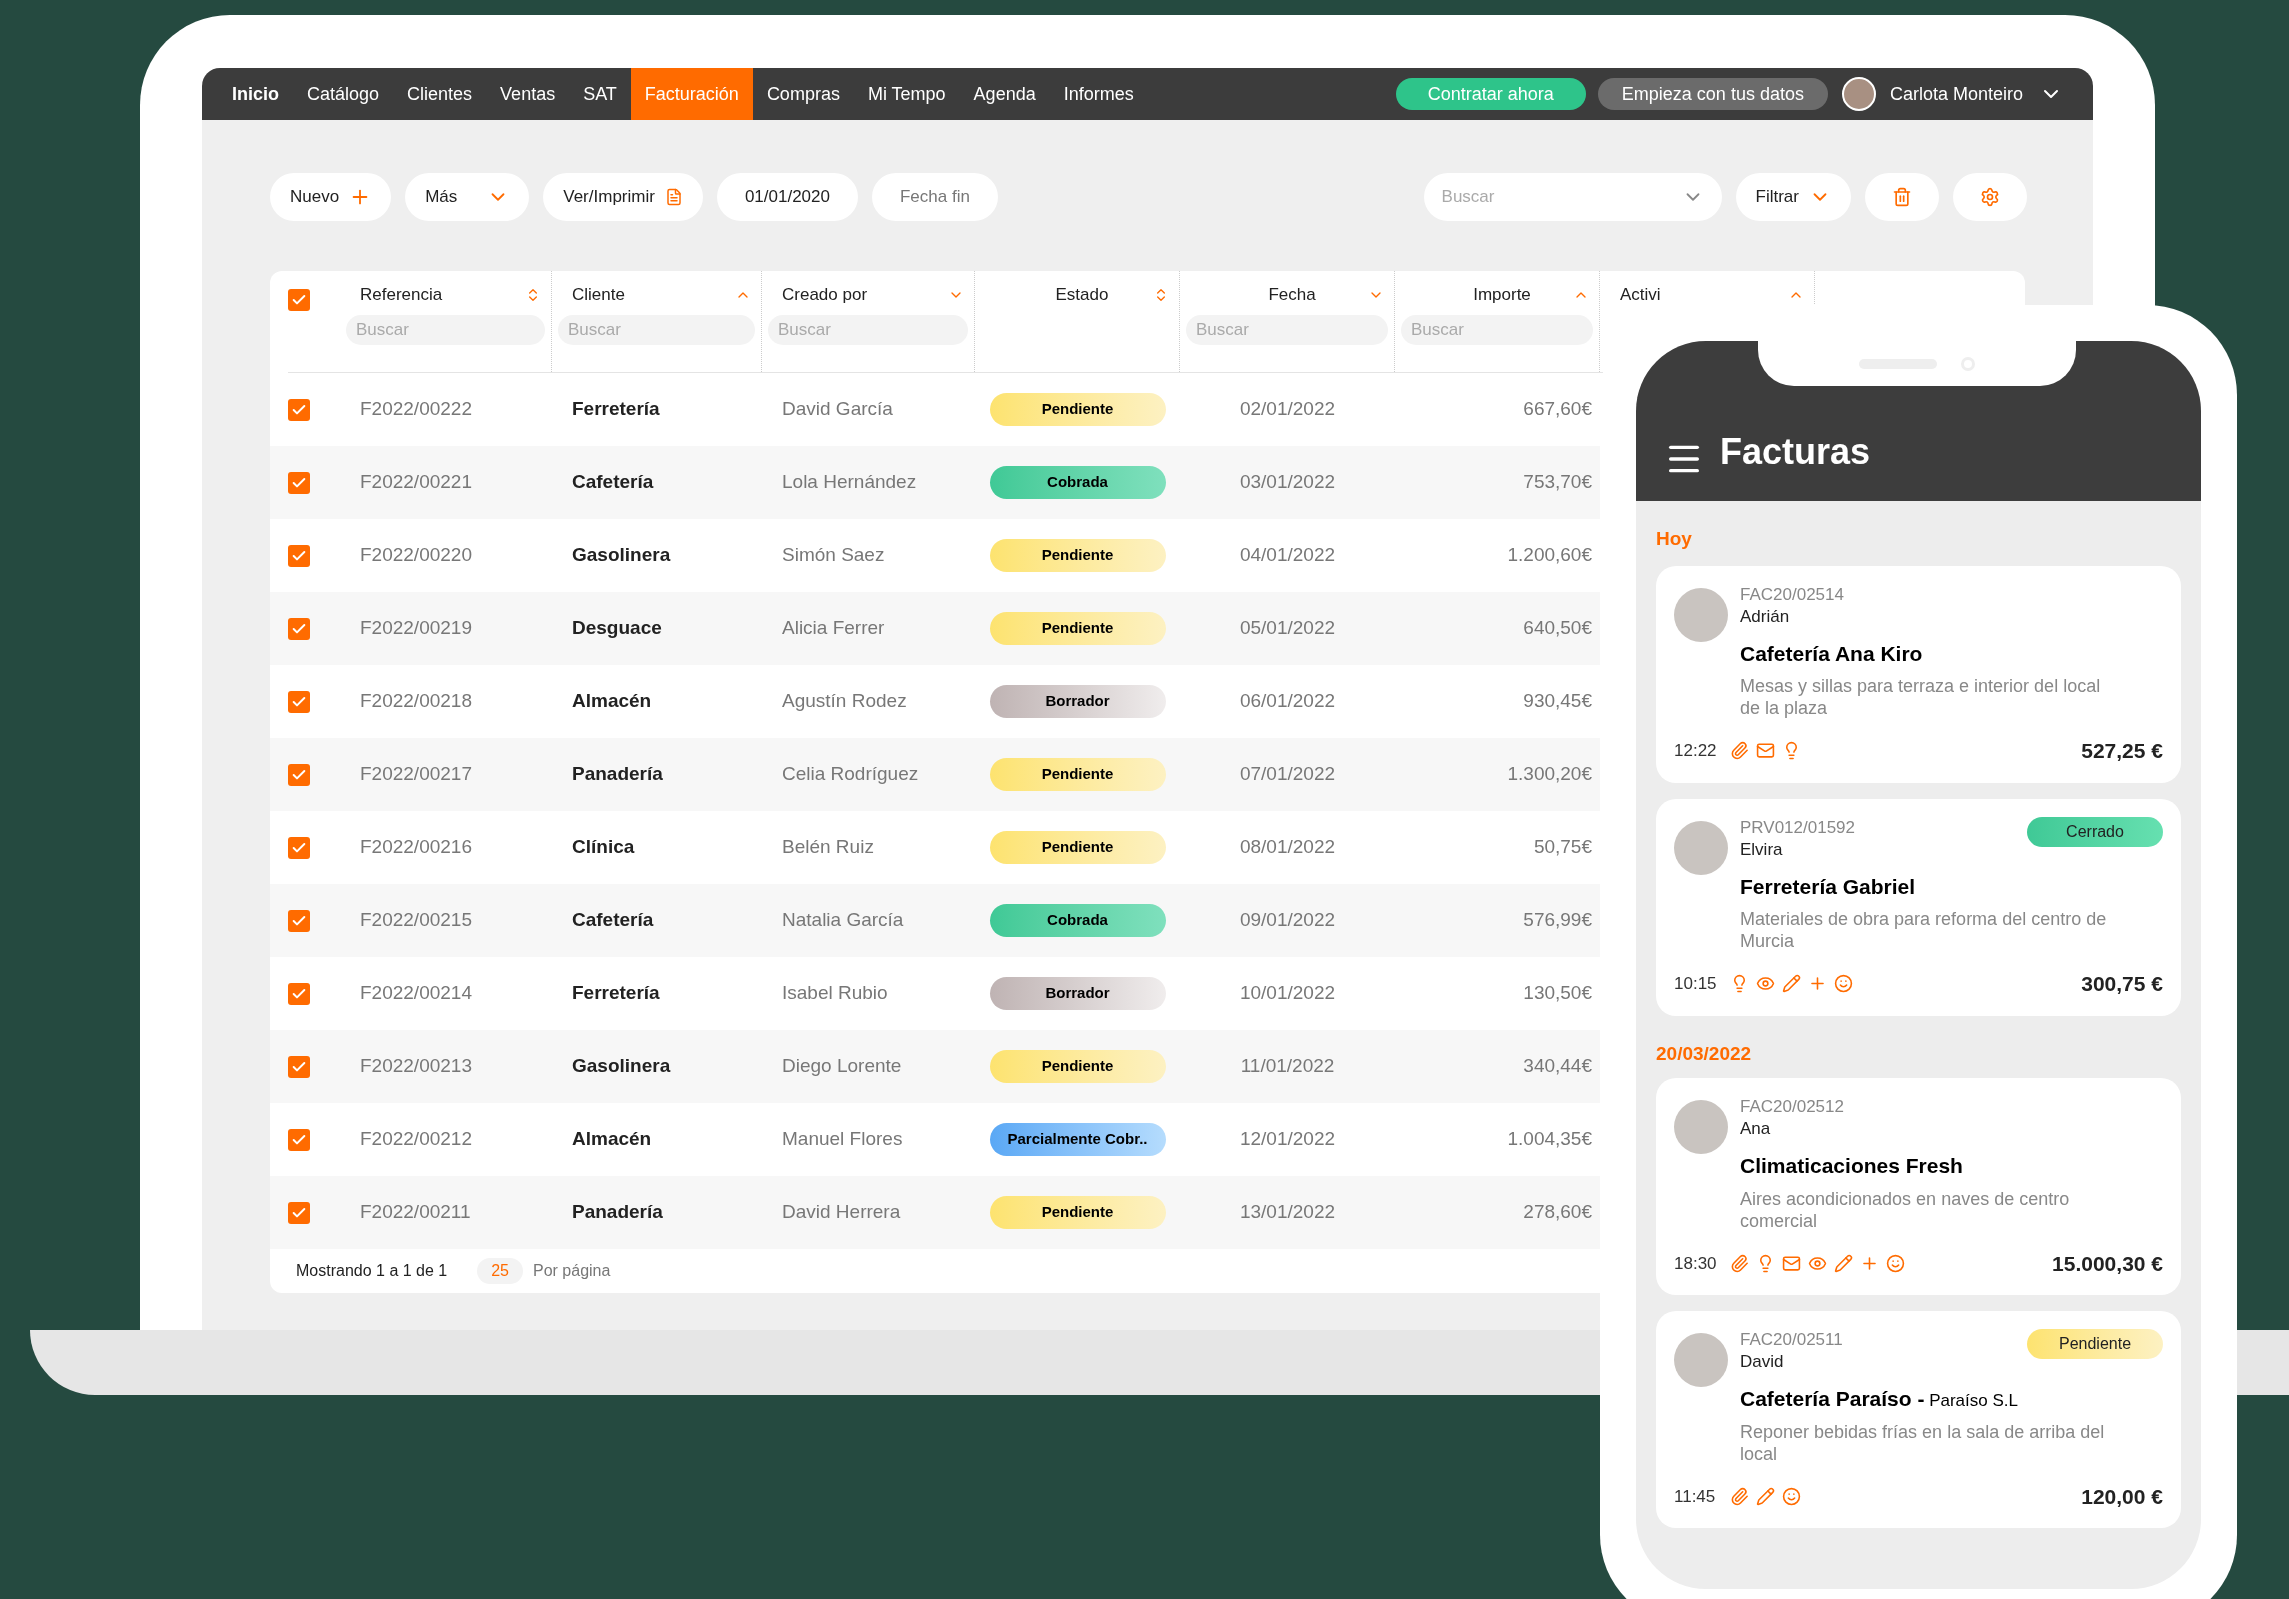  What do you see at coordinates (838, 409) in the screenshot?
I see `table-cell-text: David García` at bounding box center [838, 409].